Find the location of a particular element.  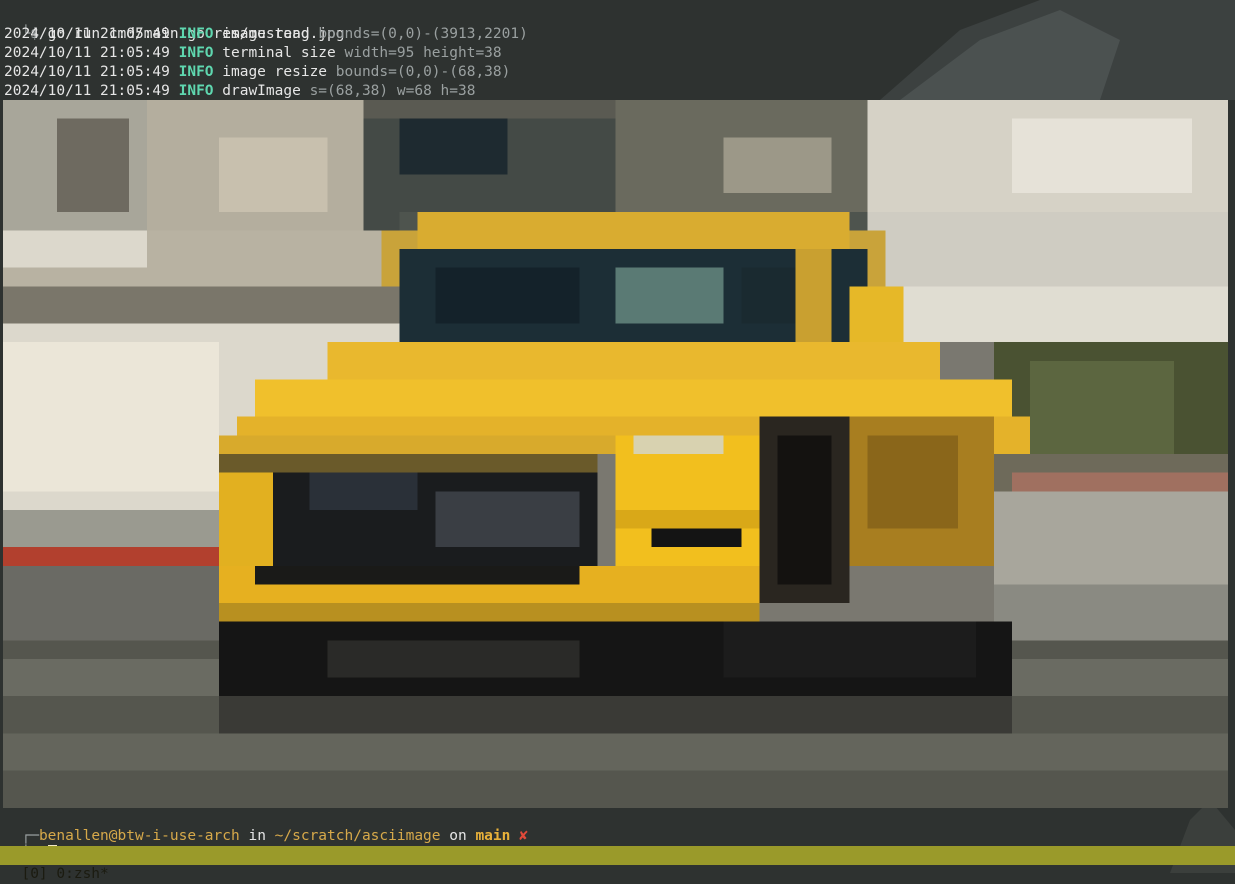

command-line: └$ go run cmd/main.go res/mustang.jpg is located at coordinates (174, 24).